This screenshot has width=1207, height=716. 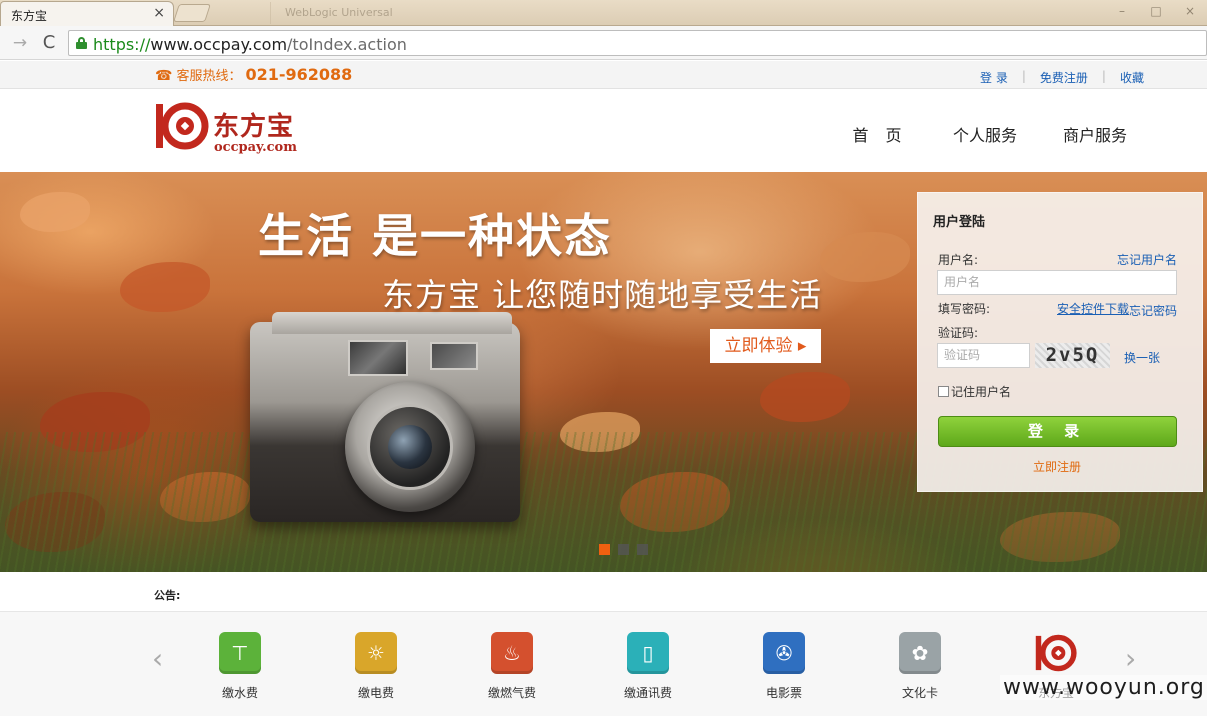 I want to click on mobile-phone-icon: ▯, so click(x=648, y=653).